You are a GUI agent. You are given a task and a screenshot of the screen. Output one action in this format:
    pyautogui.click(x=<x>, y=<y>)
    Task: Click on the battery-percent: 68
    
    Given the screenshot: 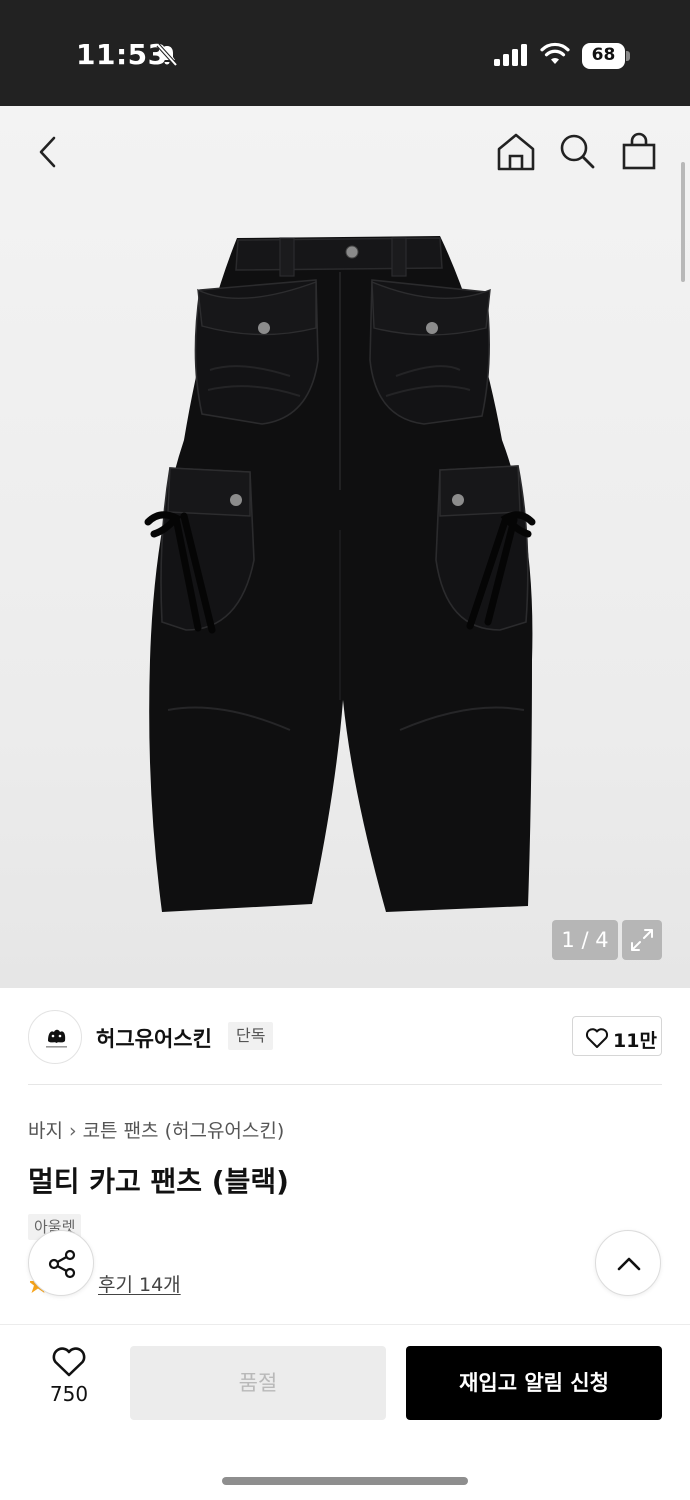 What is the action you would take?
    pyautogui.click(x=603, y=55)
    